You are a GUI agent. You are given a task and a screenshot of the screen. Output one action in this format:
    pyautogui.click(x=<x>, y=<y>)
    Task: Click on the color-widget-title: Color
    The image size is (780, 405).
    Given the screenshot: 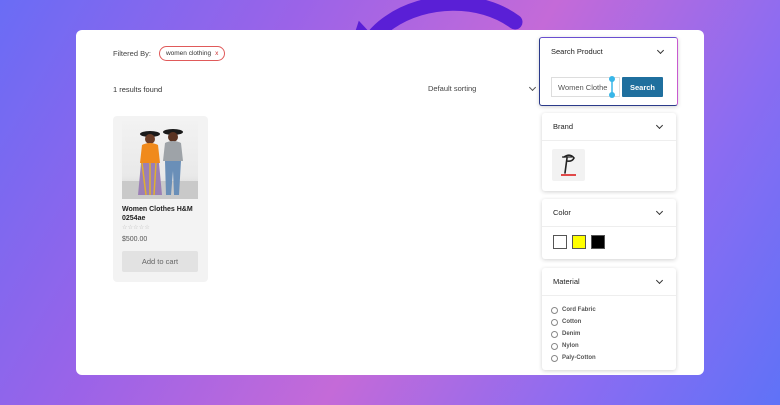 What is the action you would take?
    pyautogui.click(x=562, y=212)
    